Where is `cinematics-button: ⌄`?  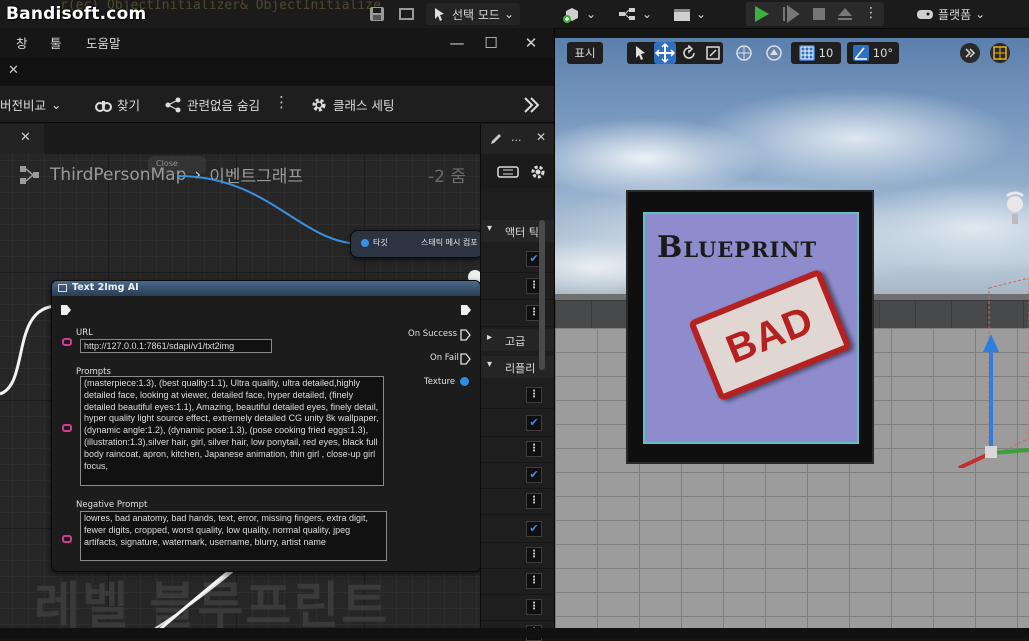
cinematics-button: ⌄ is located at coordinates (689, 14).